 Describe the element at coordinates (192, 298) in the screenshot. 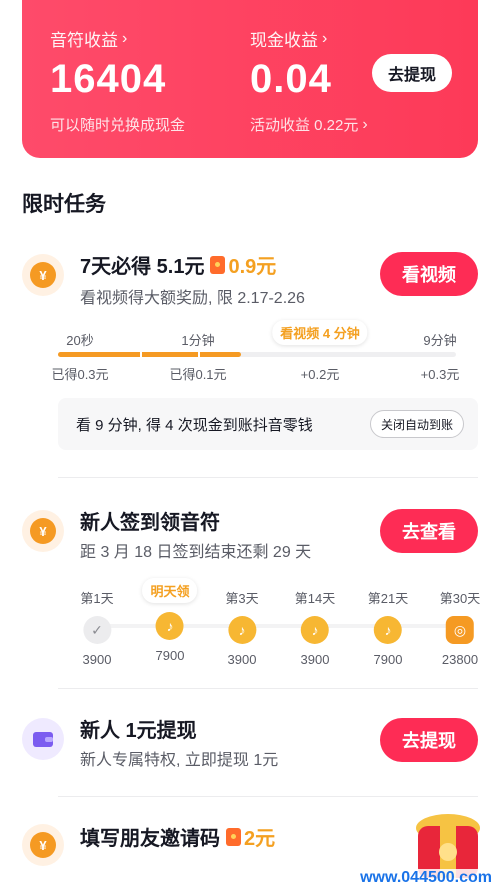

I see `task-description: 看视频得大额奖励, 限 2.17-2.26` at that location.